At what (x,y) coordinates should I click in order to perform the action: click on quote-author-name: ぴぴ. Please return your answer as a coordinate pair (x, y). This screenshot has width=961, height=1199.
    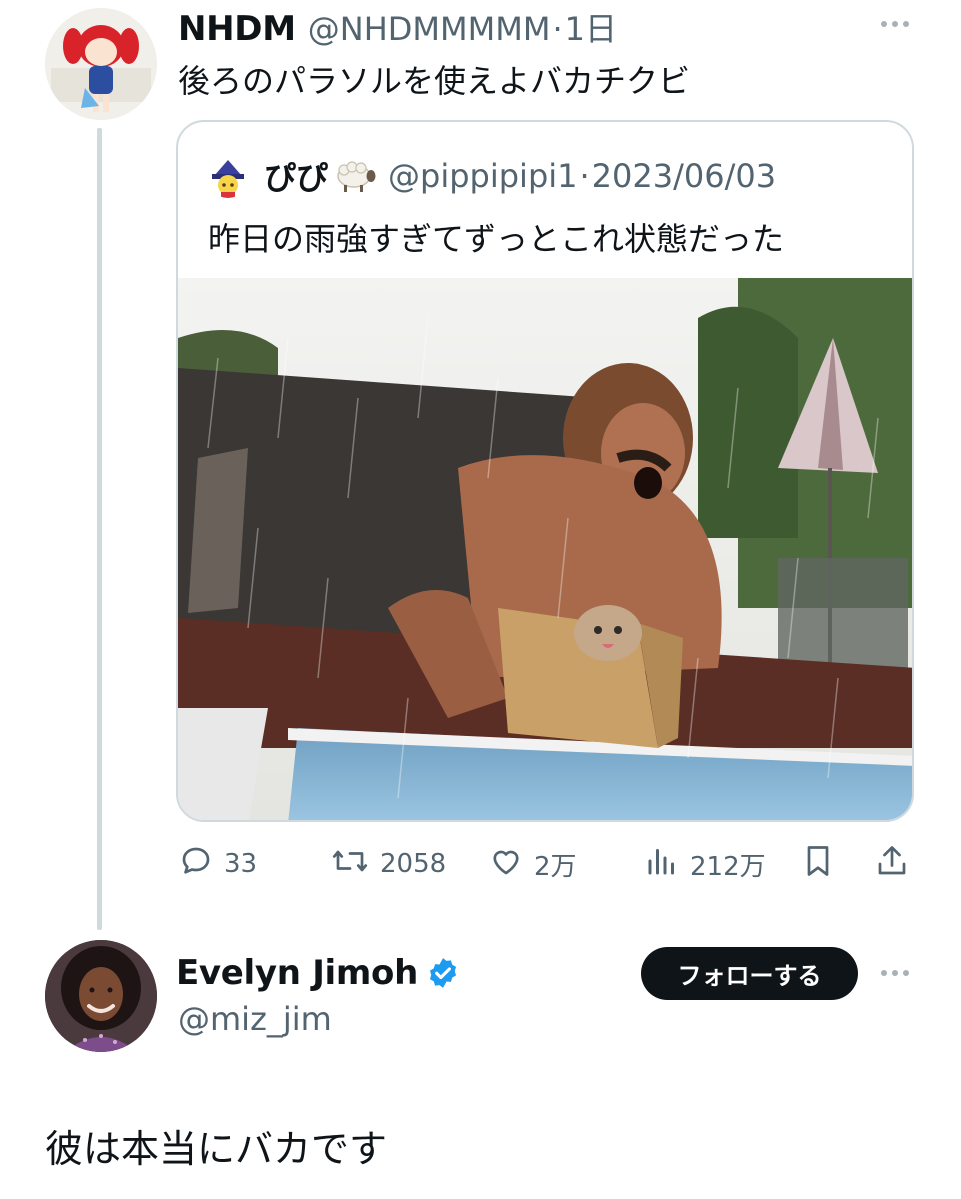
    Looking at the image, I should click on (296, 176).